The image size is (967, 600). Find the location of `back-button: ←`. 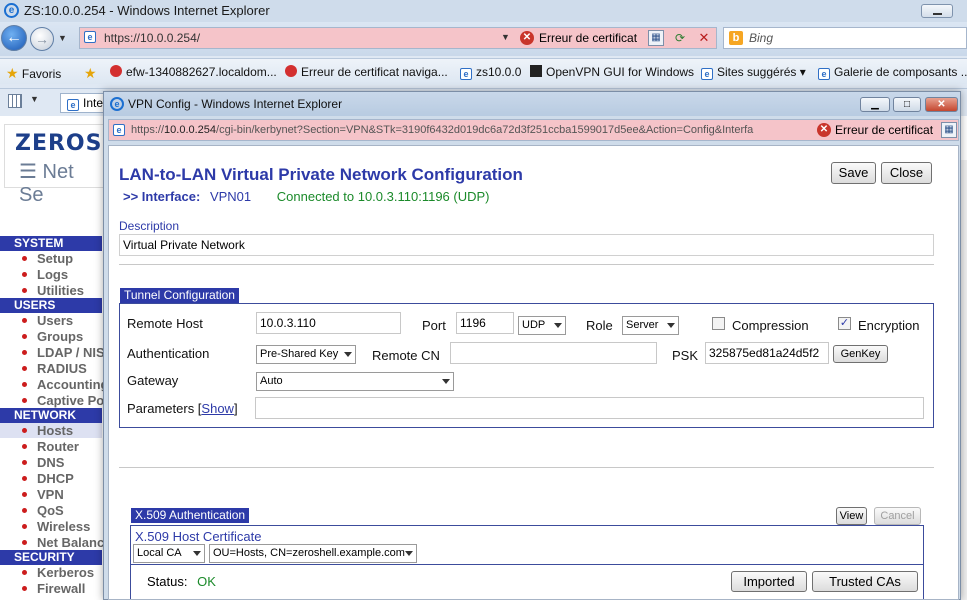

back-button: ← is located at coordinates (14, 38).